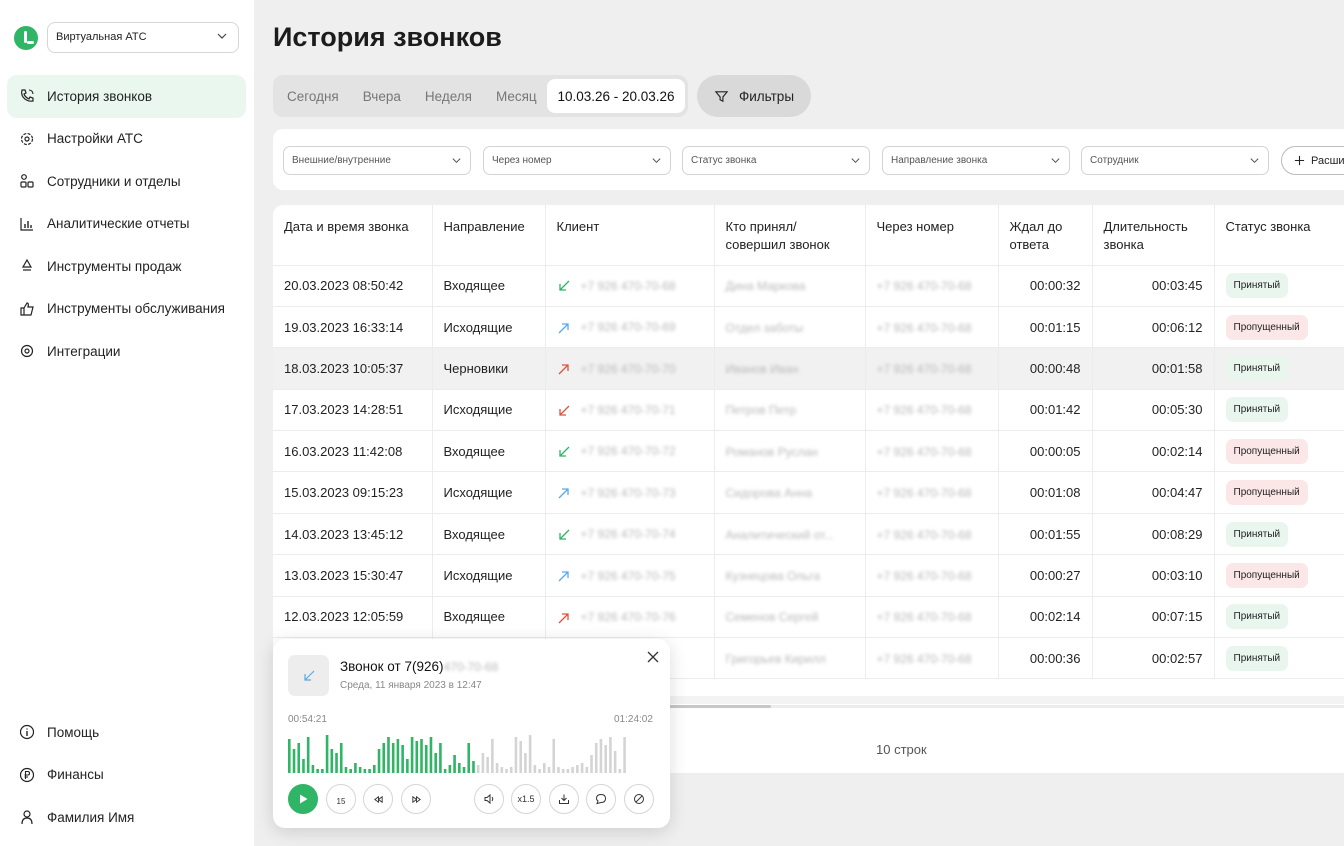 This screenshot has height=846, width=1344. What do you see at coordinates (1175, 160) in the screenshot?
I see `filter-employee: Сотрудник` at bounding box center [1175, 160].